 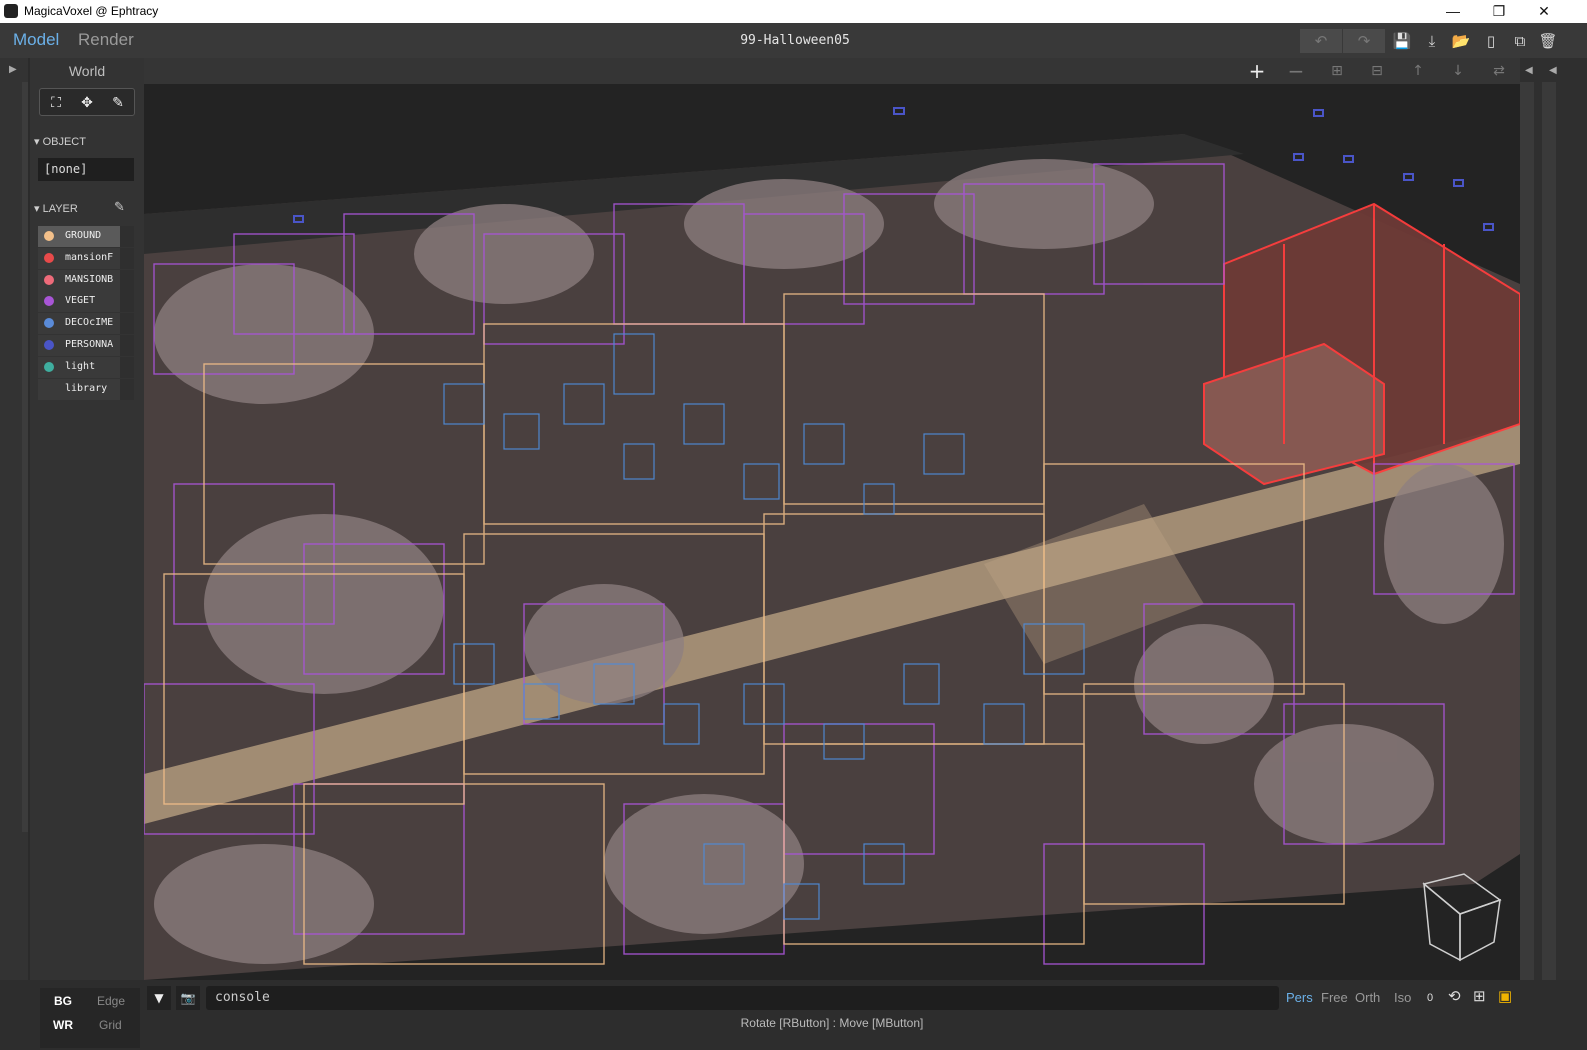 What do you see at coordinates (1418, 71) in the screenshot?
I see `move-up-icon: ↑` at bounding box center [1418, 71].